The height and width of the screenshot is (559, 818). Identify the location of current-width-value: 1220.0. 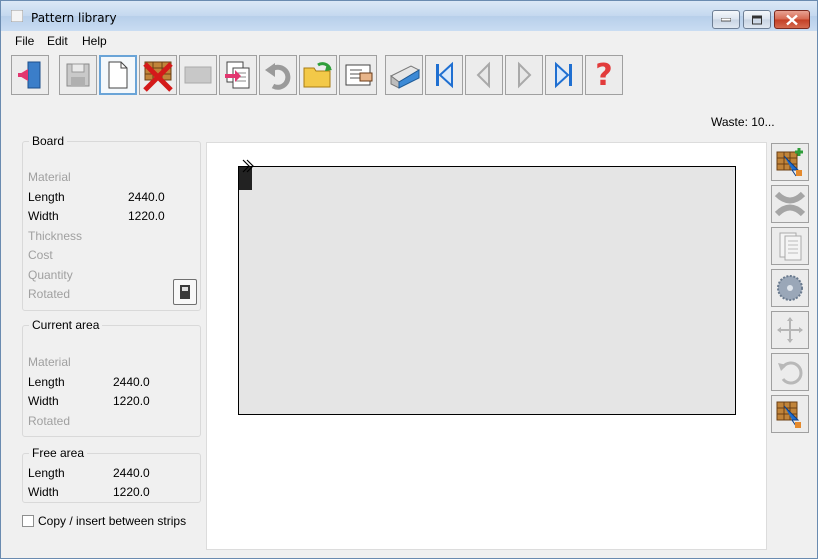
(131, 401).